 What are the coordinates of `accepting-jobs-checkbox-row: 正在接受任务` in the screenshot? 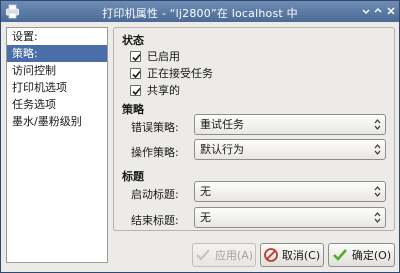 It's located at (171, 73).